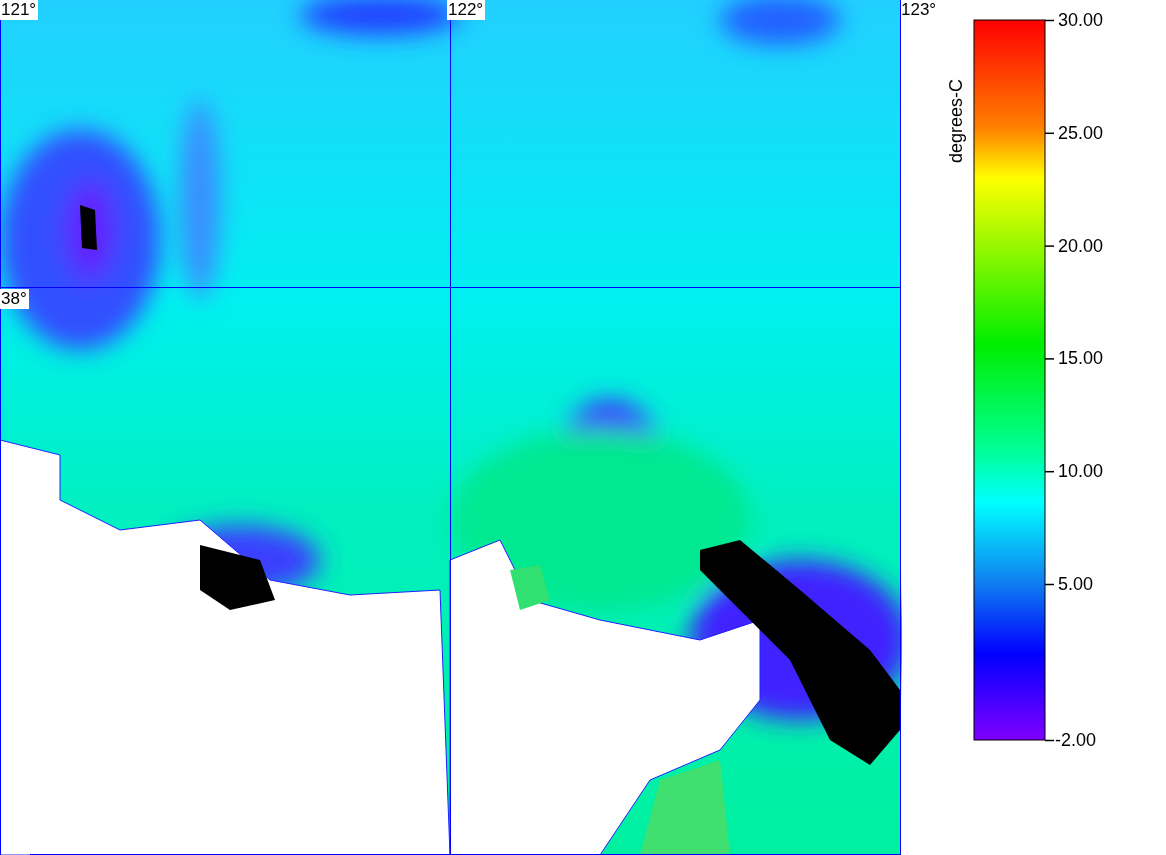  What do you see at coordinates (1081, 358) in the screenshot?
I see `tick-label: 15.00` at bounding box center [1081, 358].